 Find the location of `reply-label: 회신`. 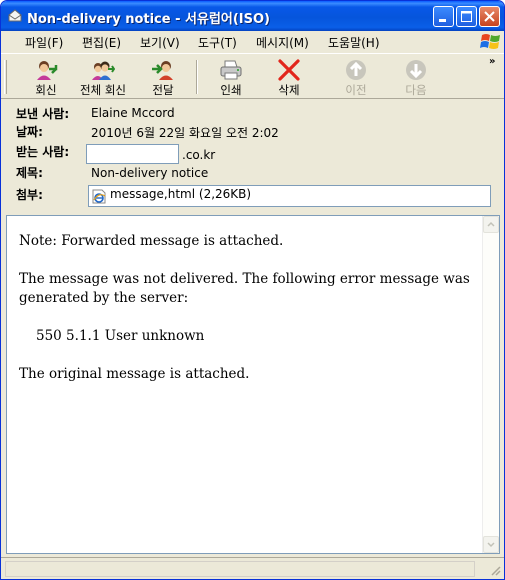

reply-label: 회신 is located at coordinates (46, 90).